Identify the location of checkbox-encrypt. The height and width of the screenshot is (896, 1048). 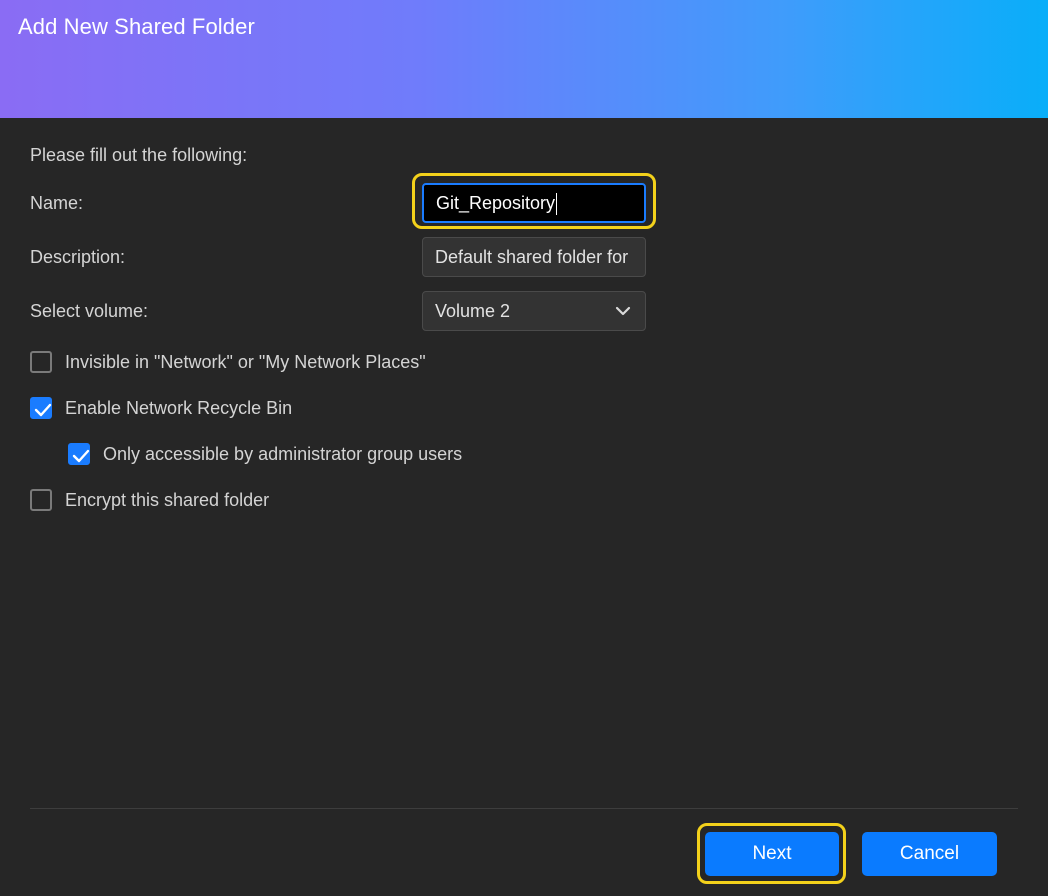
(41, 500).